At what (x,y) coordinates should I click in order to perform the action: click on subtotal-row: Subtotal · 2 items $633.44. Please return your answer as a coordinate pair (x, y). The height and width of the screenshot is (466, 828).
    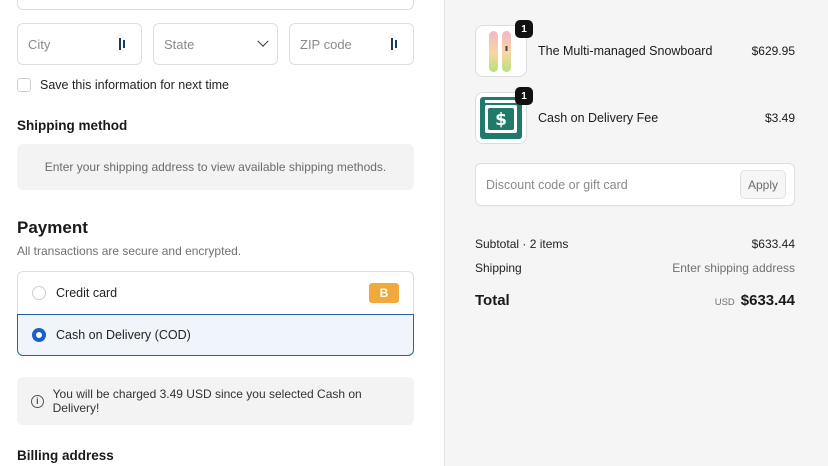
    Looking at the image, I should click on (635, 244).